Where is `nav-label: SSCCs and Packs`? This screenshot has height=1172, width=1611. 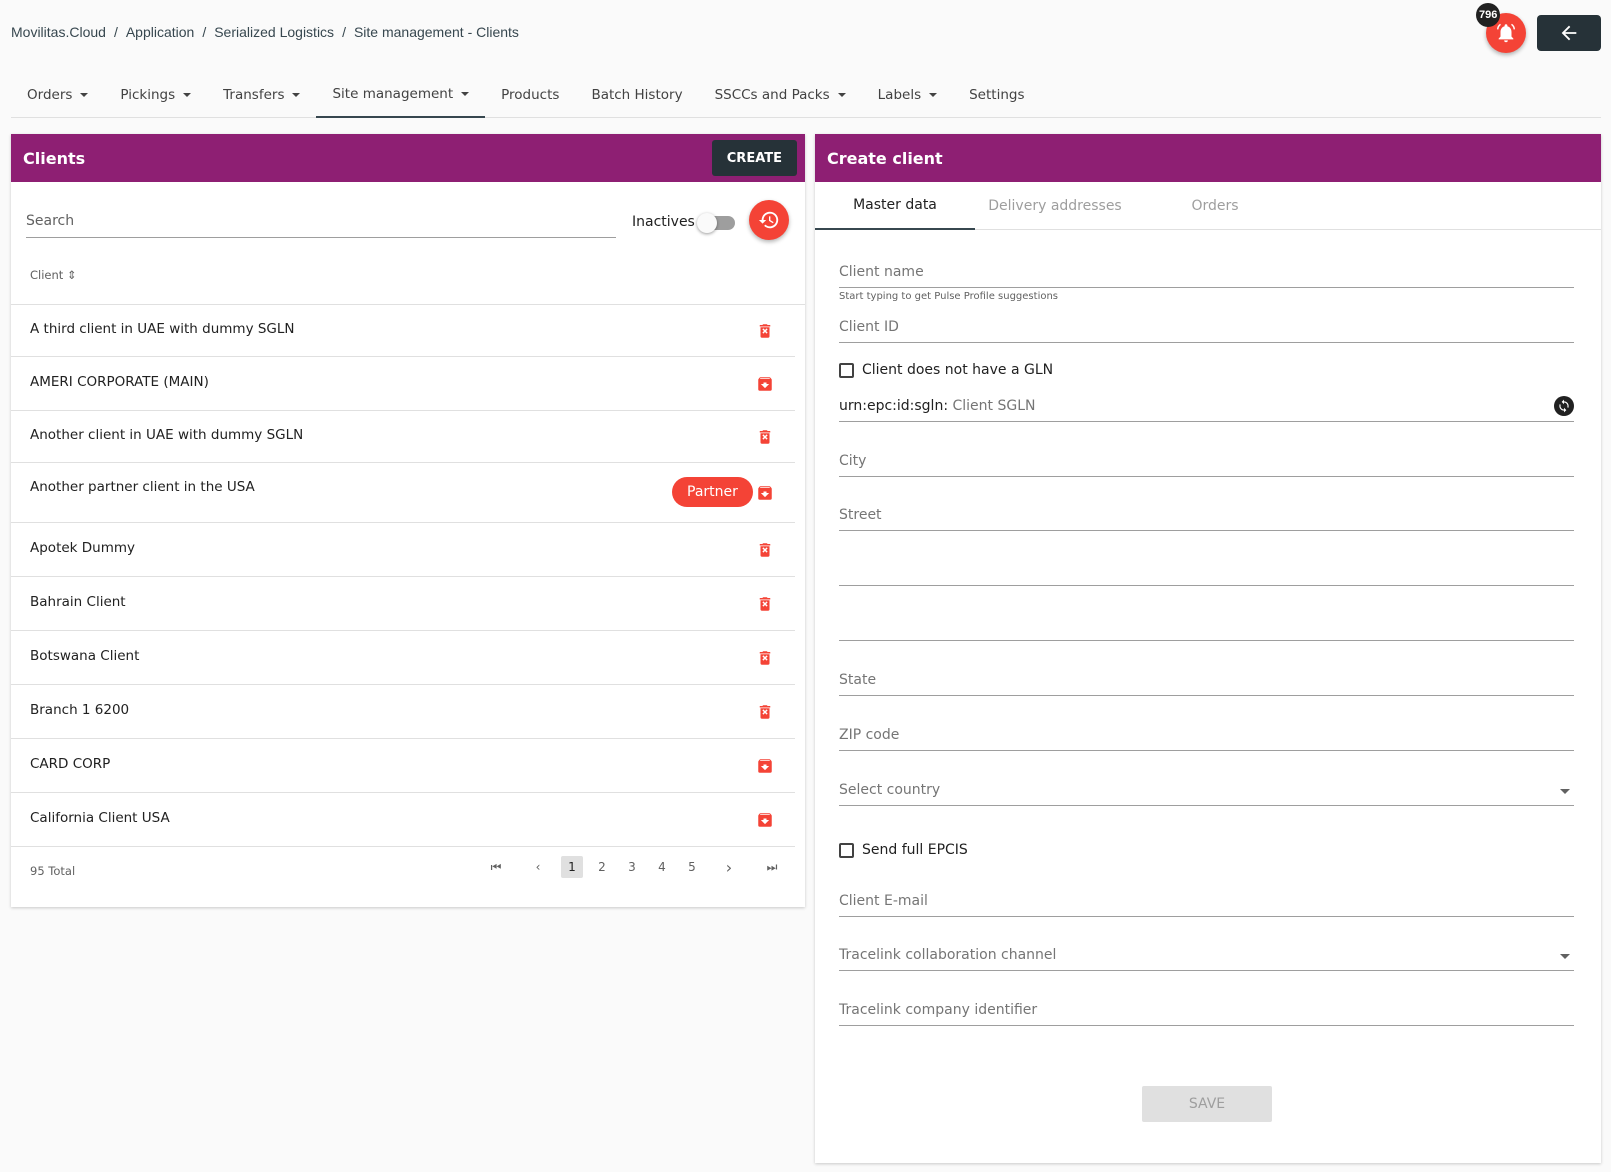 nav-label: SSCCs and Packs is located at coordinates (772, 95).